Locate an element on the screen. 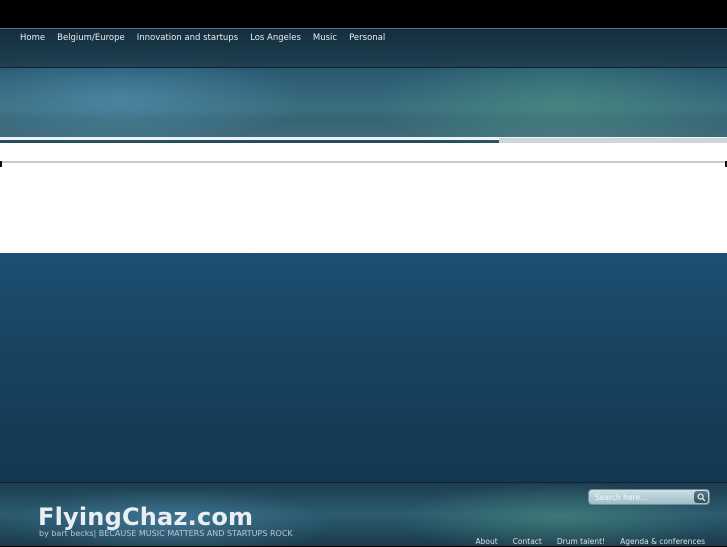  top-black-bar is located at coordinates (363, 14).